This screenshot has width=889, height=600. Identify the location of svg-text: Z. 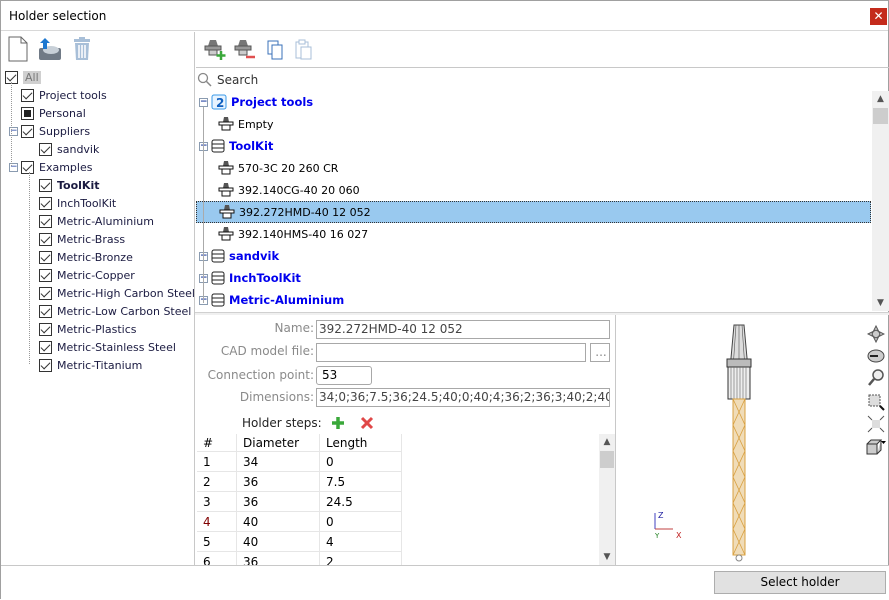
(661, 515).